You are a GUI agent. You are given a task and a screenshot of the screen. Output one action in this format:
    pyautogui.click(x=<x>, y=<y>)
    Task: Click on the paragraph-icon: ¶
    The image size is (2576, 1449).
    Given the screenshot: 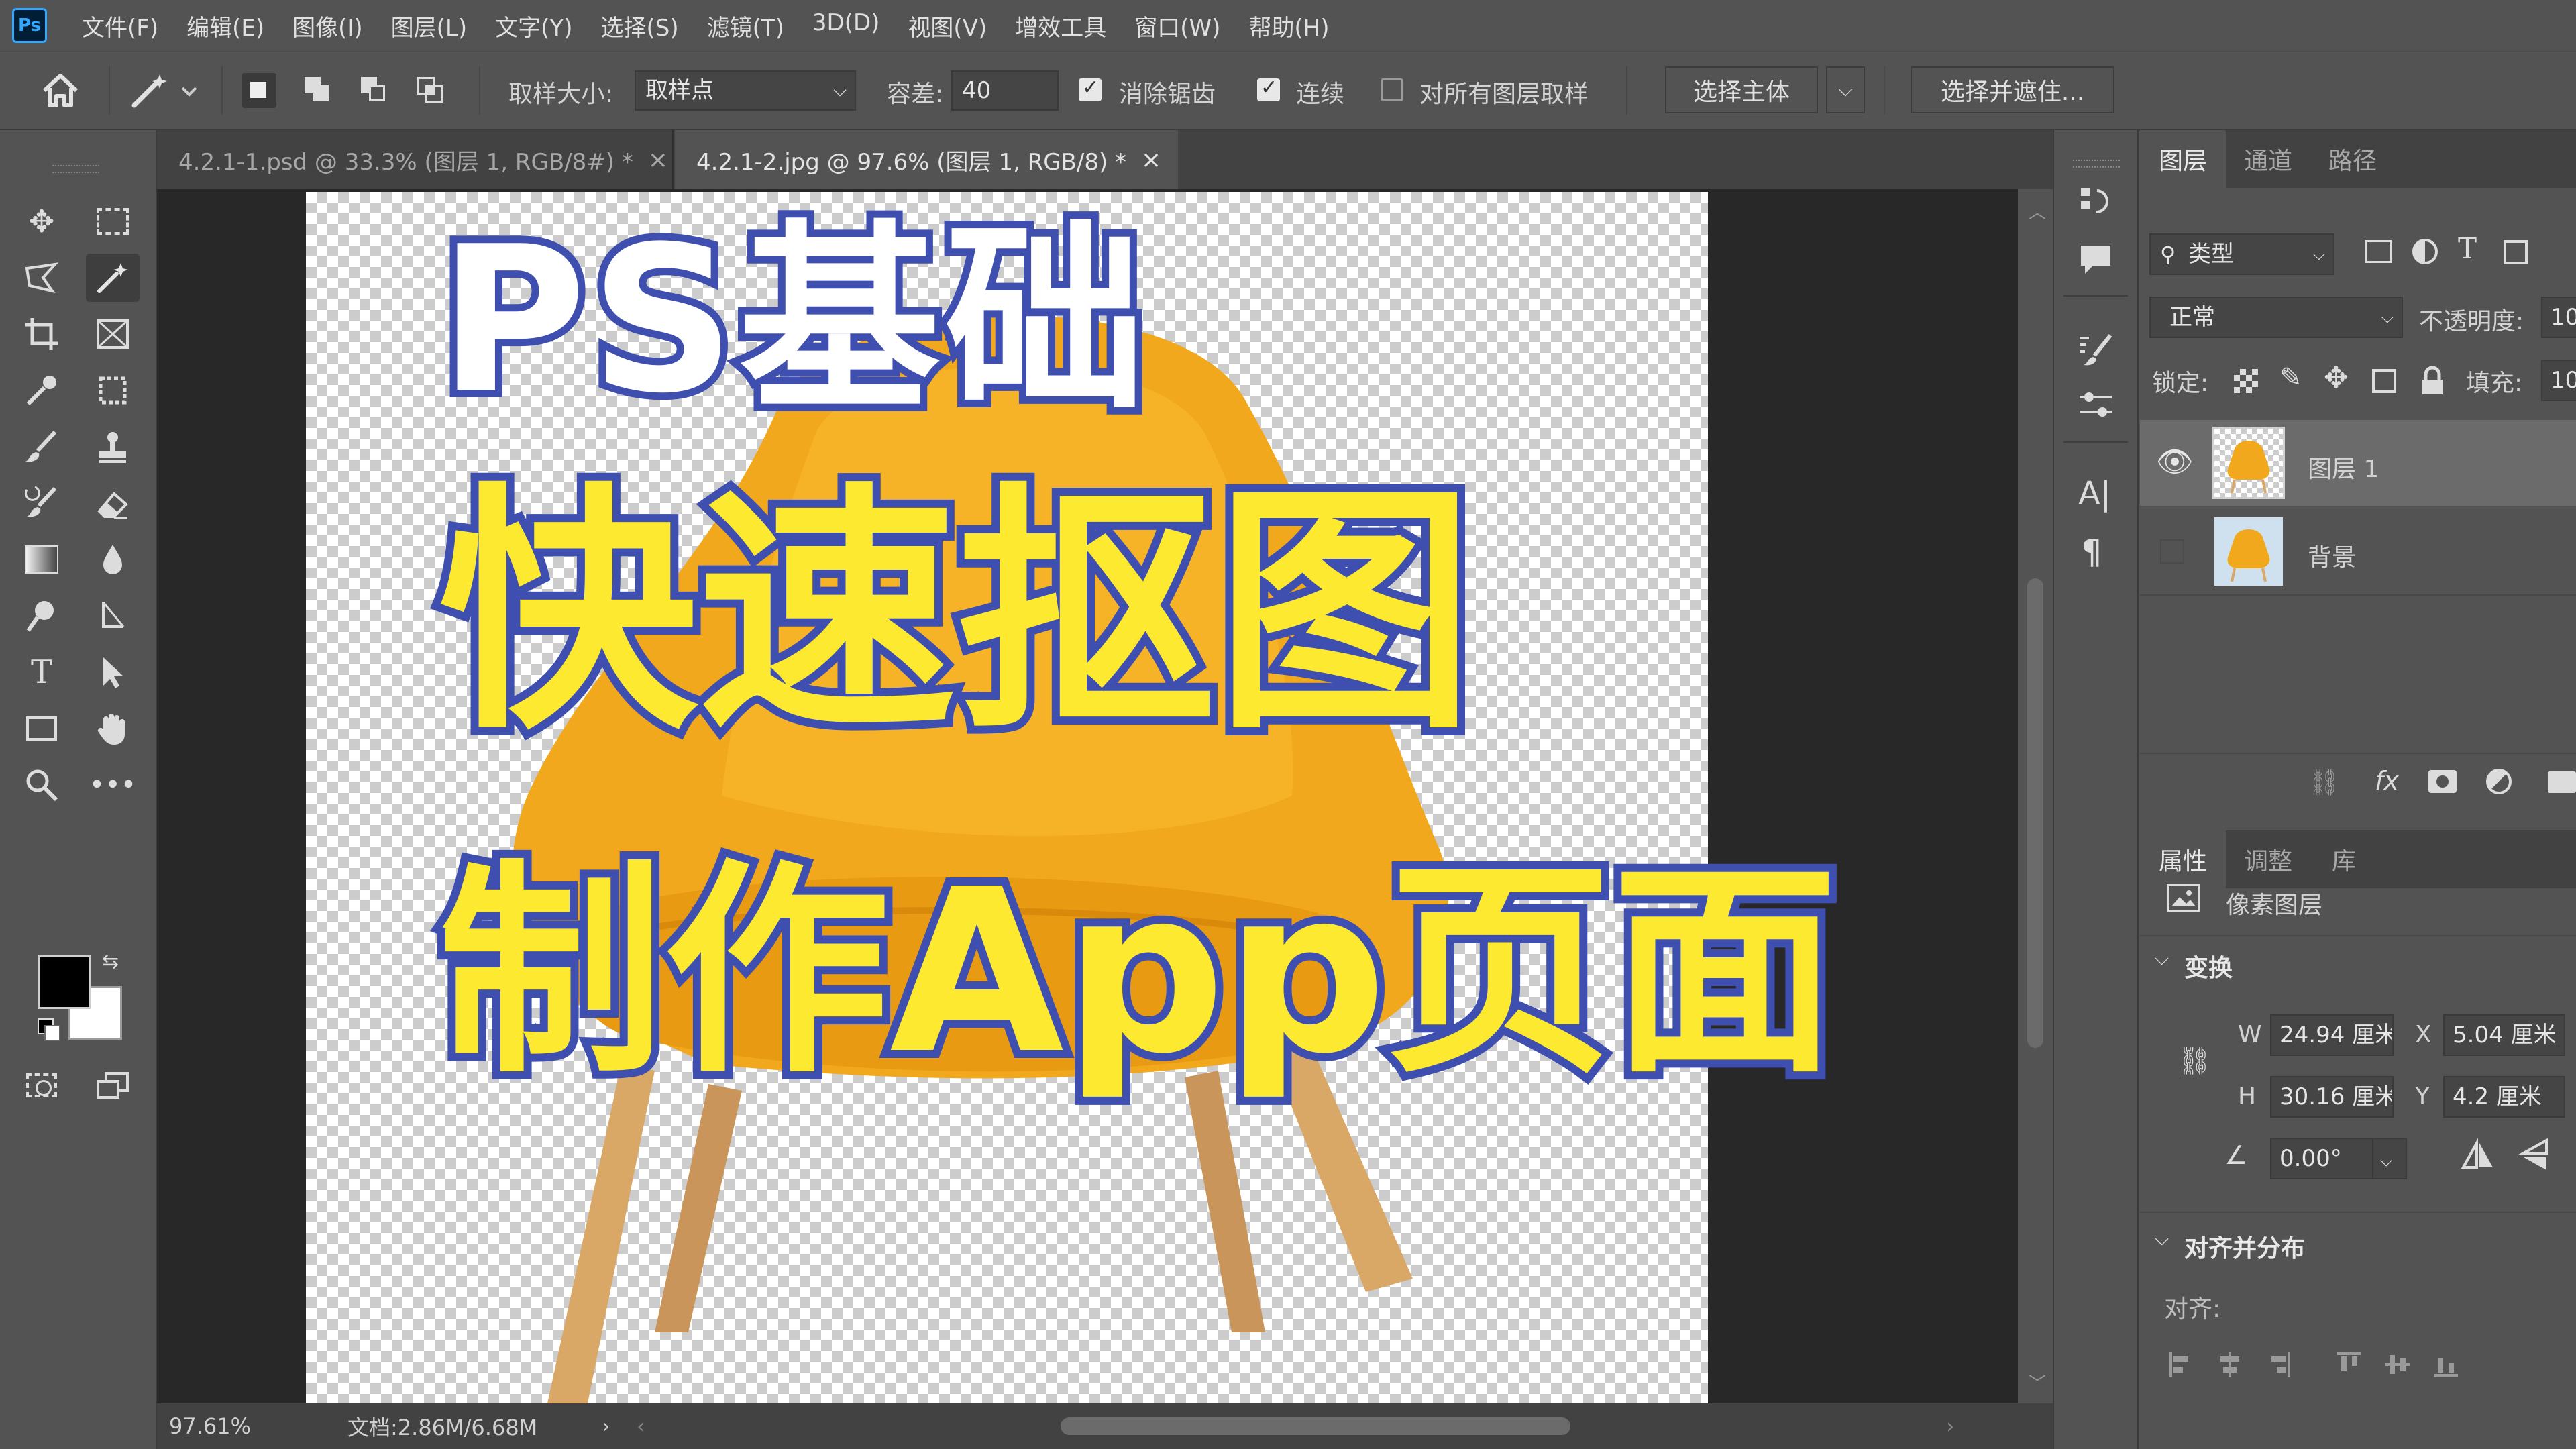 What is the action you would take?
    pyautogui.click(x=2091, y=552)
    